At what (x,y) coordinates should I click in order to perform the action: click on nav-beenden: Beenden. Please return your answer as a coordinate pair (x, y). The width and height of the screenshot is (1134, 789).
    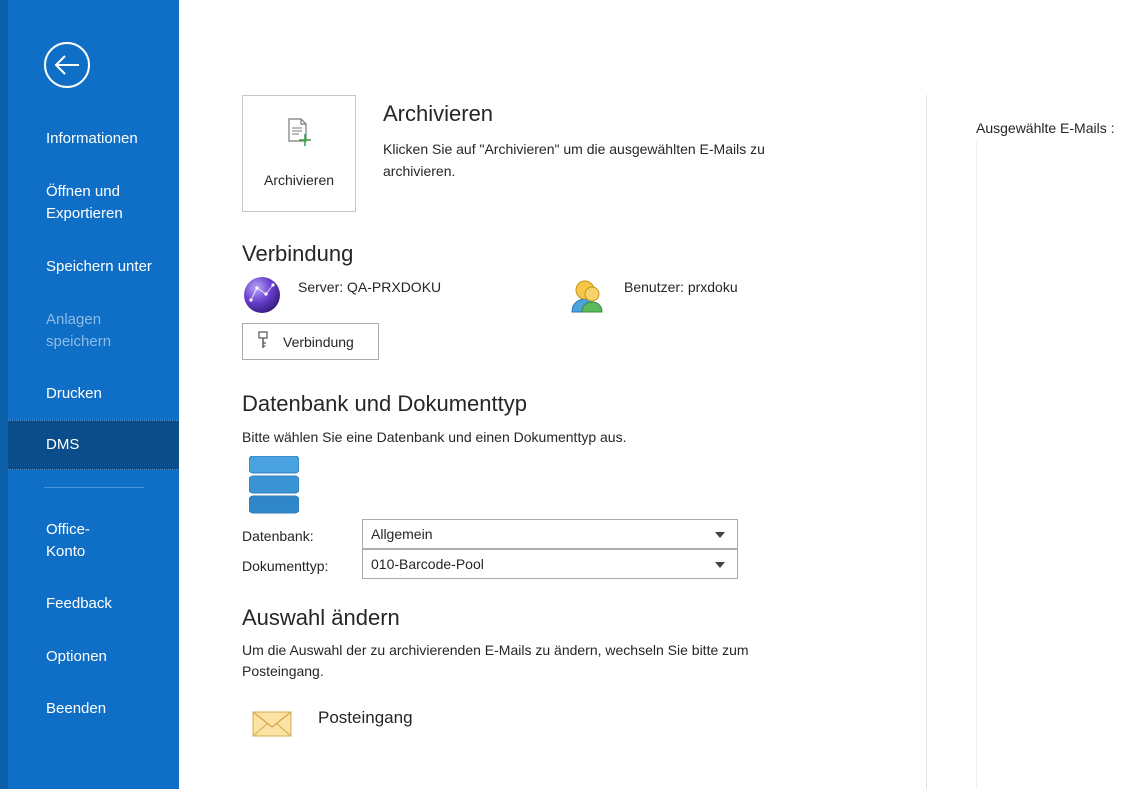
    Looking at the image, I should click on (93, 709).